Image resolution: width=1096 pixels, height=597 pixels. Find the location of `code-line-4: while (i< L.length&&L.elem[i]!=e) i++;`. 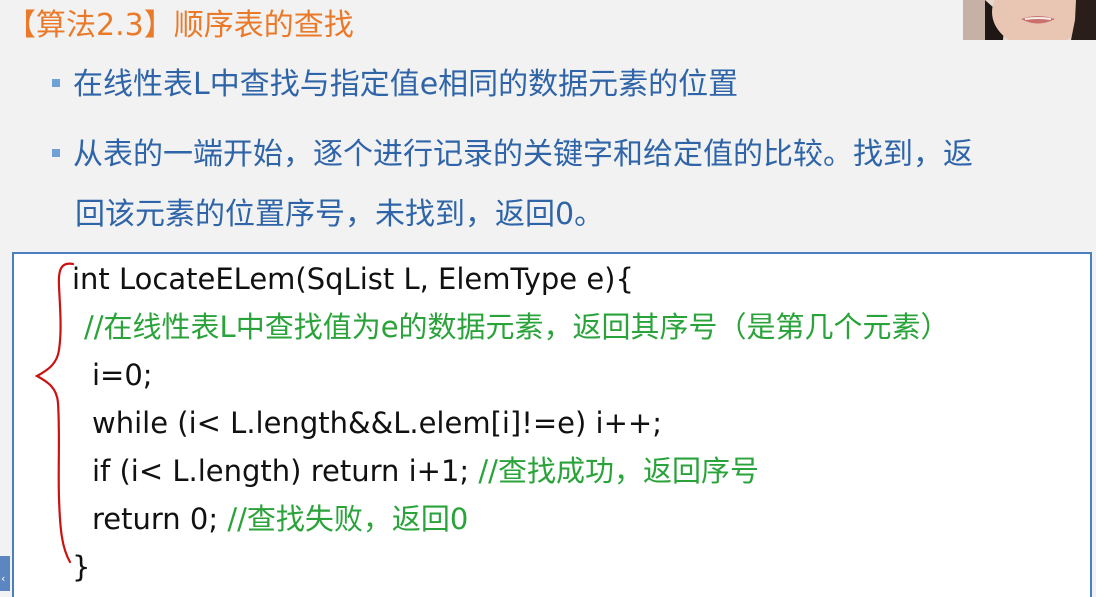

code-line-4: while (i< L.length&&L.elem[i]!=e) i++; is located at coordinates (377, 423).